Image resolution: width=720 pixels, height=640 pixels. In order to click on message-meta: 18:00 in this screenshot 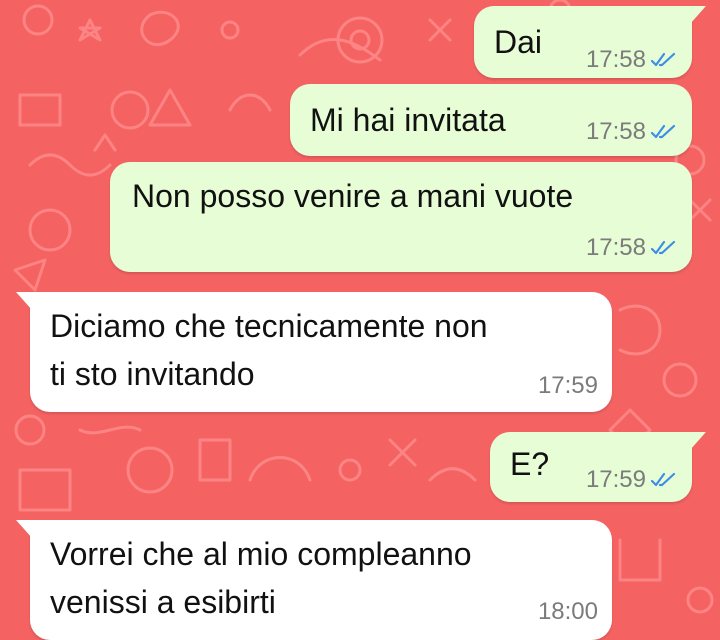, I will do `click(568, 612)`.